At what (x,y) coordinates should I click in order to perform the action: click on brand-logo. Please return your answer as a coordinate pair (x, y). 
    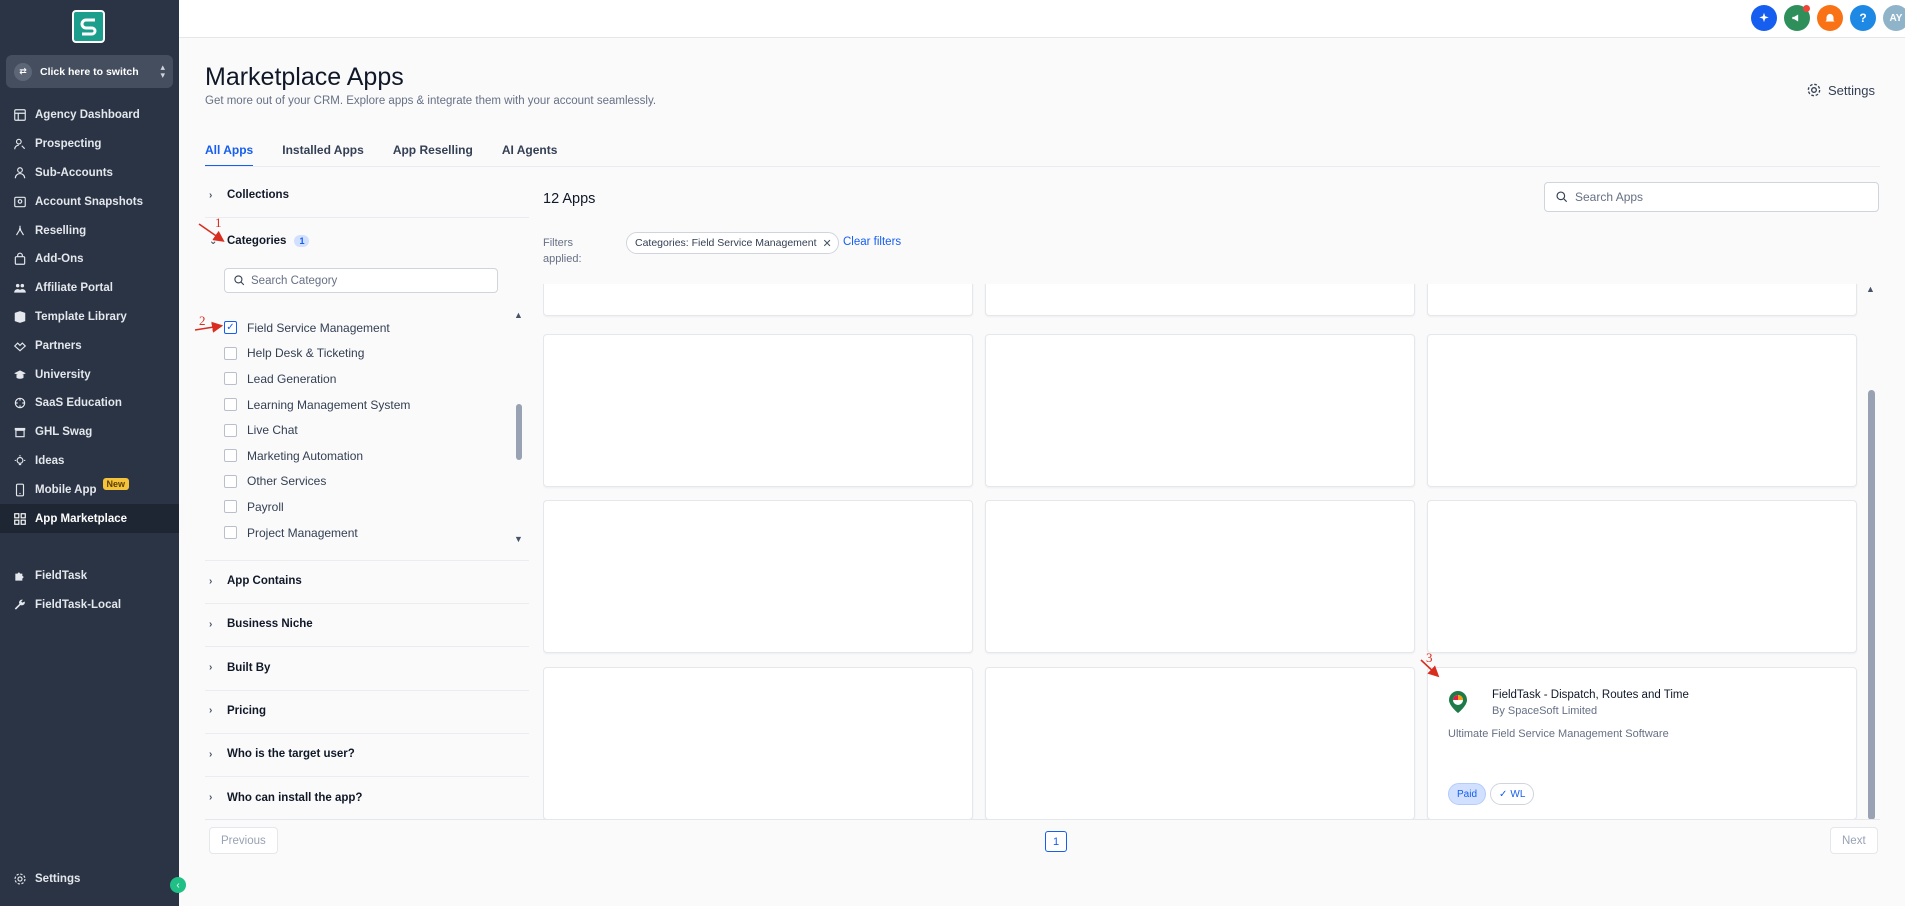
    Looking at the image, I should click on (88, 26).